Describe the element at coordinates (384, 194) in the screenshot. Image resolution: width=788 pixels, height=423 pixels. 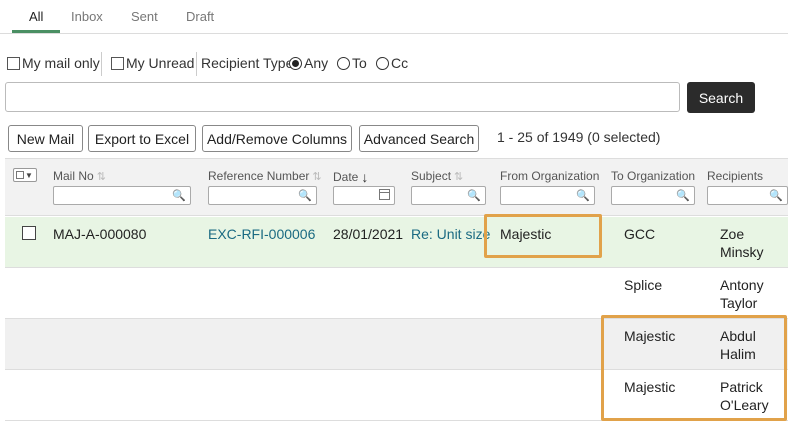
I see `calendar-icon` at that location.